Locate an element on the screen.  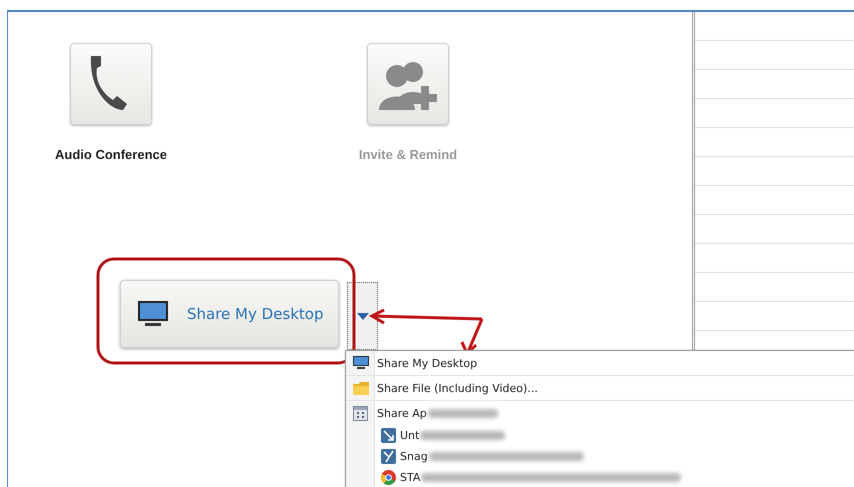
menu-item: Snag is located at coordinates (600, 456).